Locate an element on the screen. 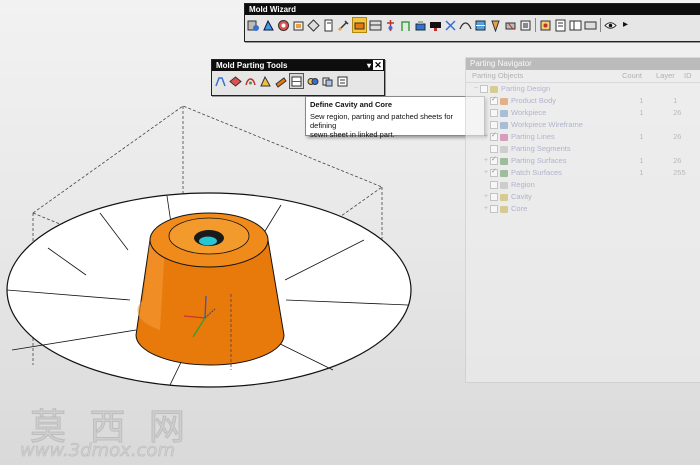  cooling-icon is located at coordinates (480, 25).